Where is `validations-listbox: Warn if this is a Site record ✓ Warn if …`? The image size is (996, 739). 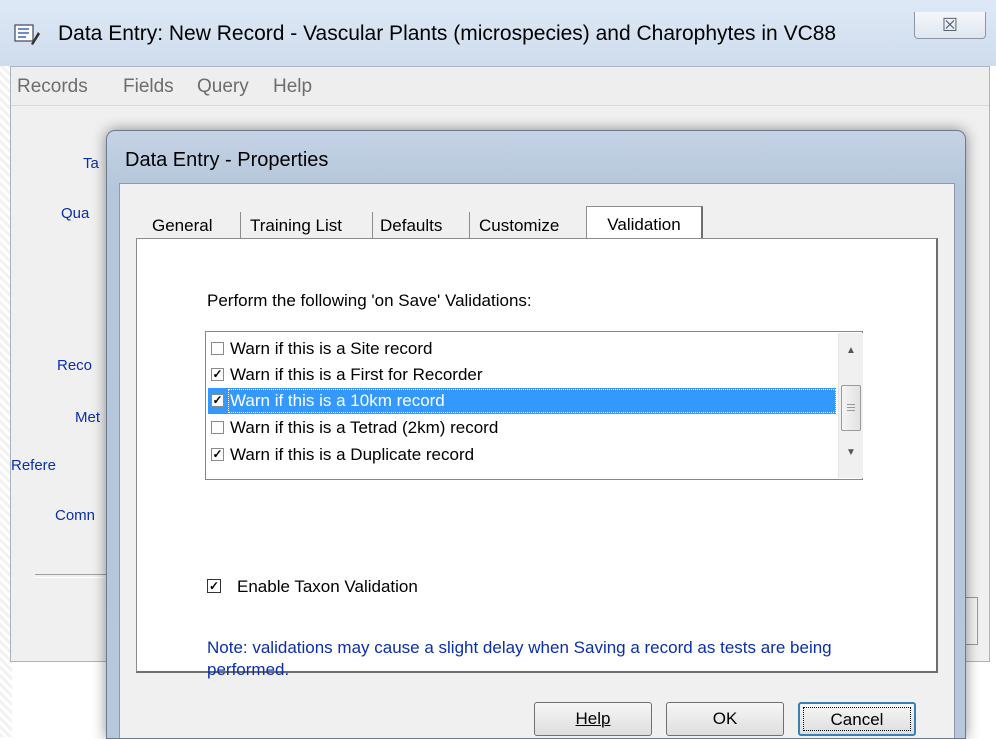 validations-listbox: Warn if this is a Site record ✓ Warn if … is located at coordinates (534, 405).